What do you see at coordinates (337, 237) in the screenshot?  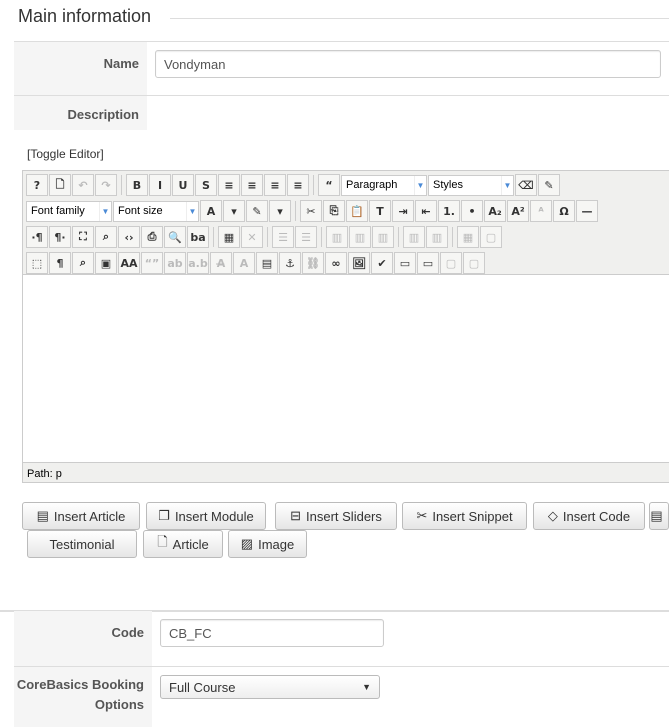 I see `col-before-button: ▥` at bounding box center [337, 237].